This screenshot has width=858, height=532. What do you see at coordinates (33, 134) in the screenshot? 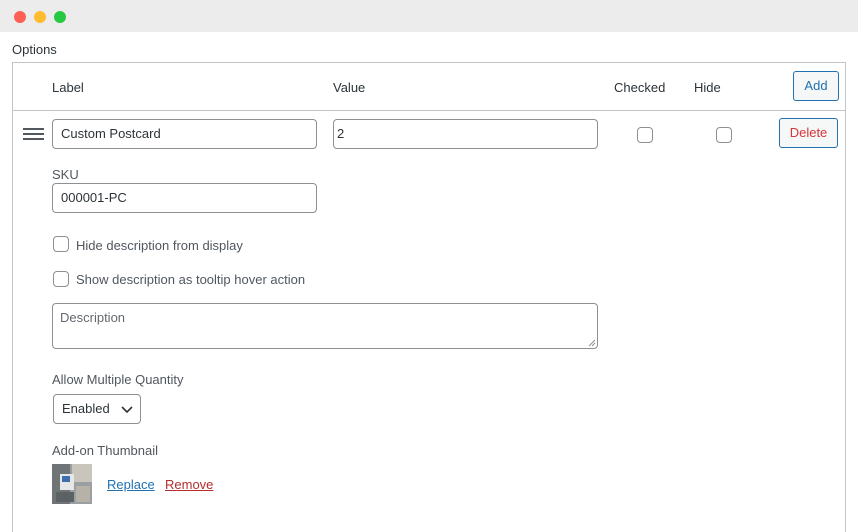
I see `drag-handle-icon` at bounding box center [33, 134].